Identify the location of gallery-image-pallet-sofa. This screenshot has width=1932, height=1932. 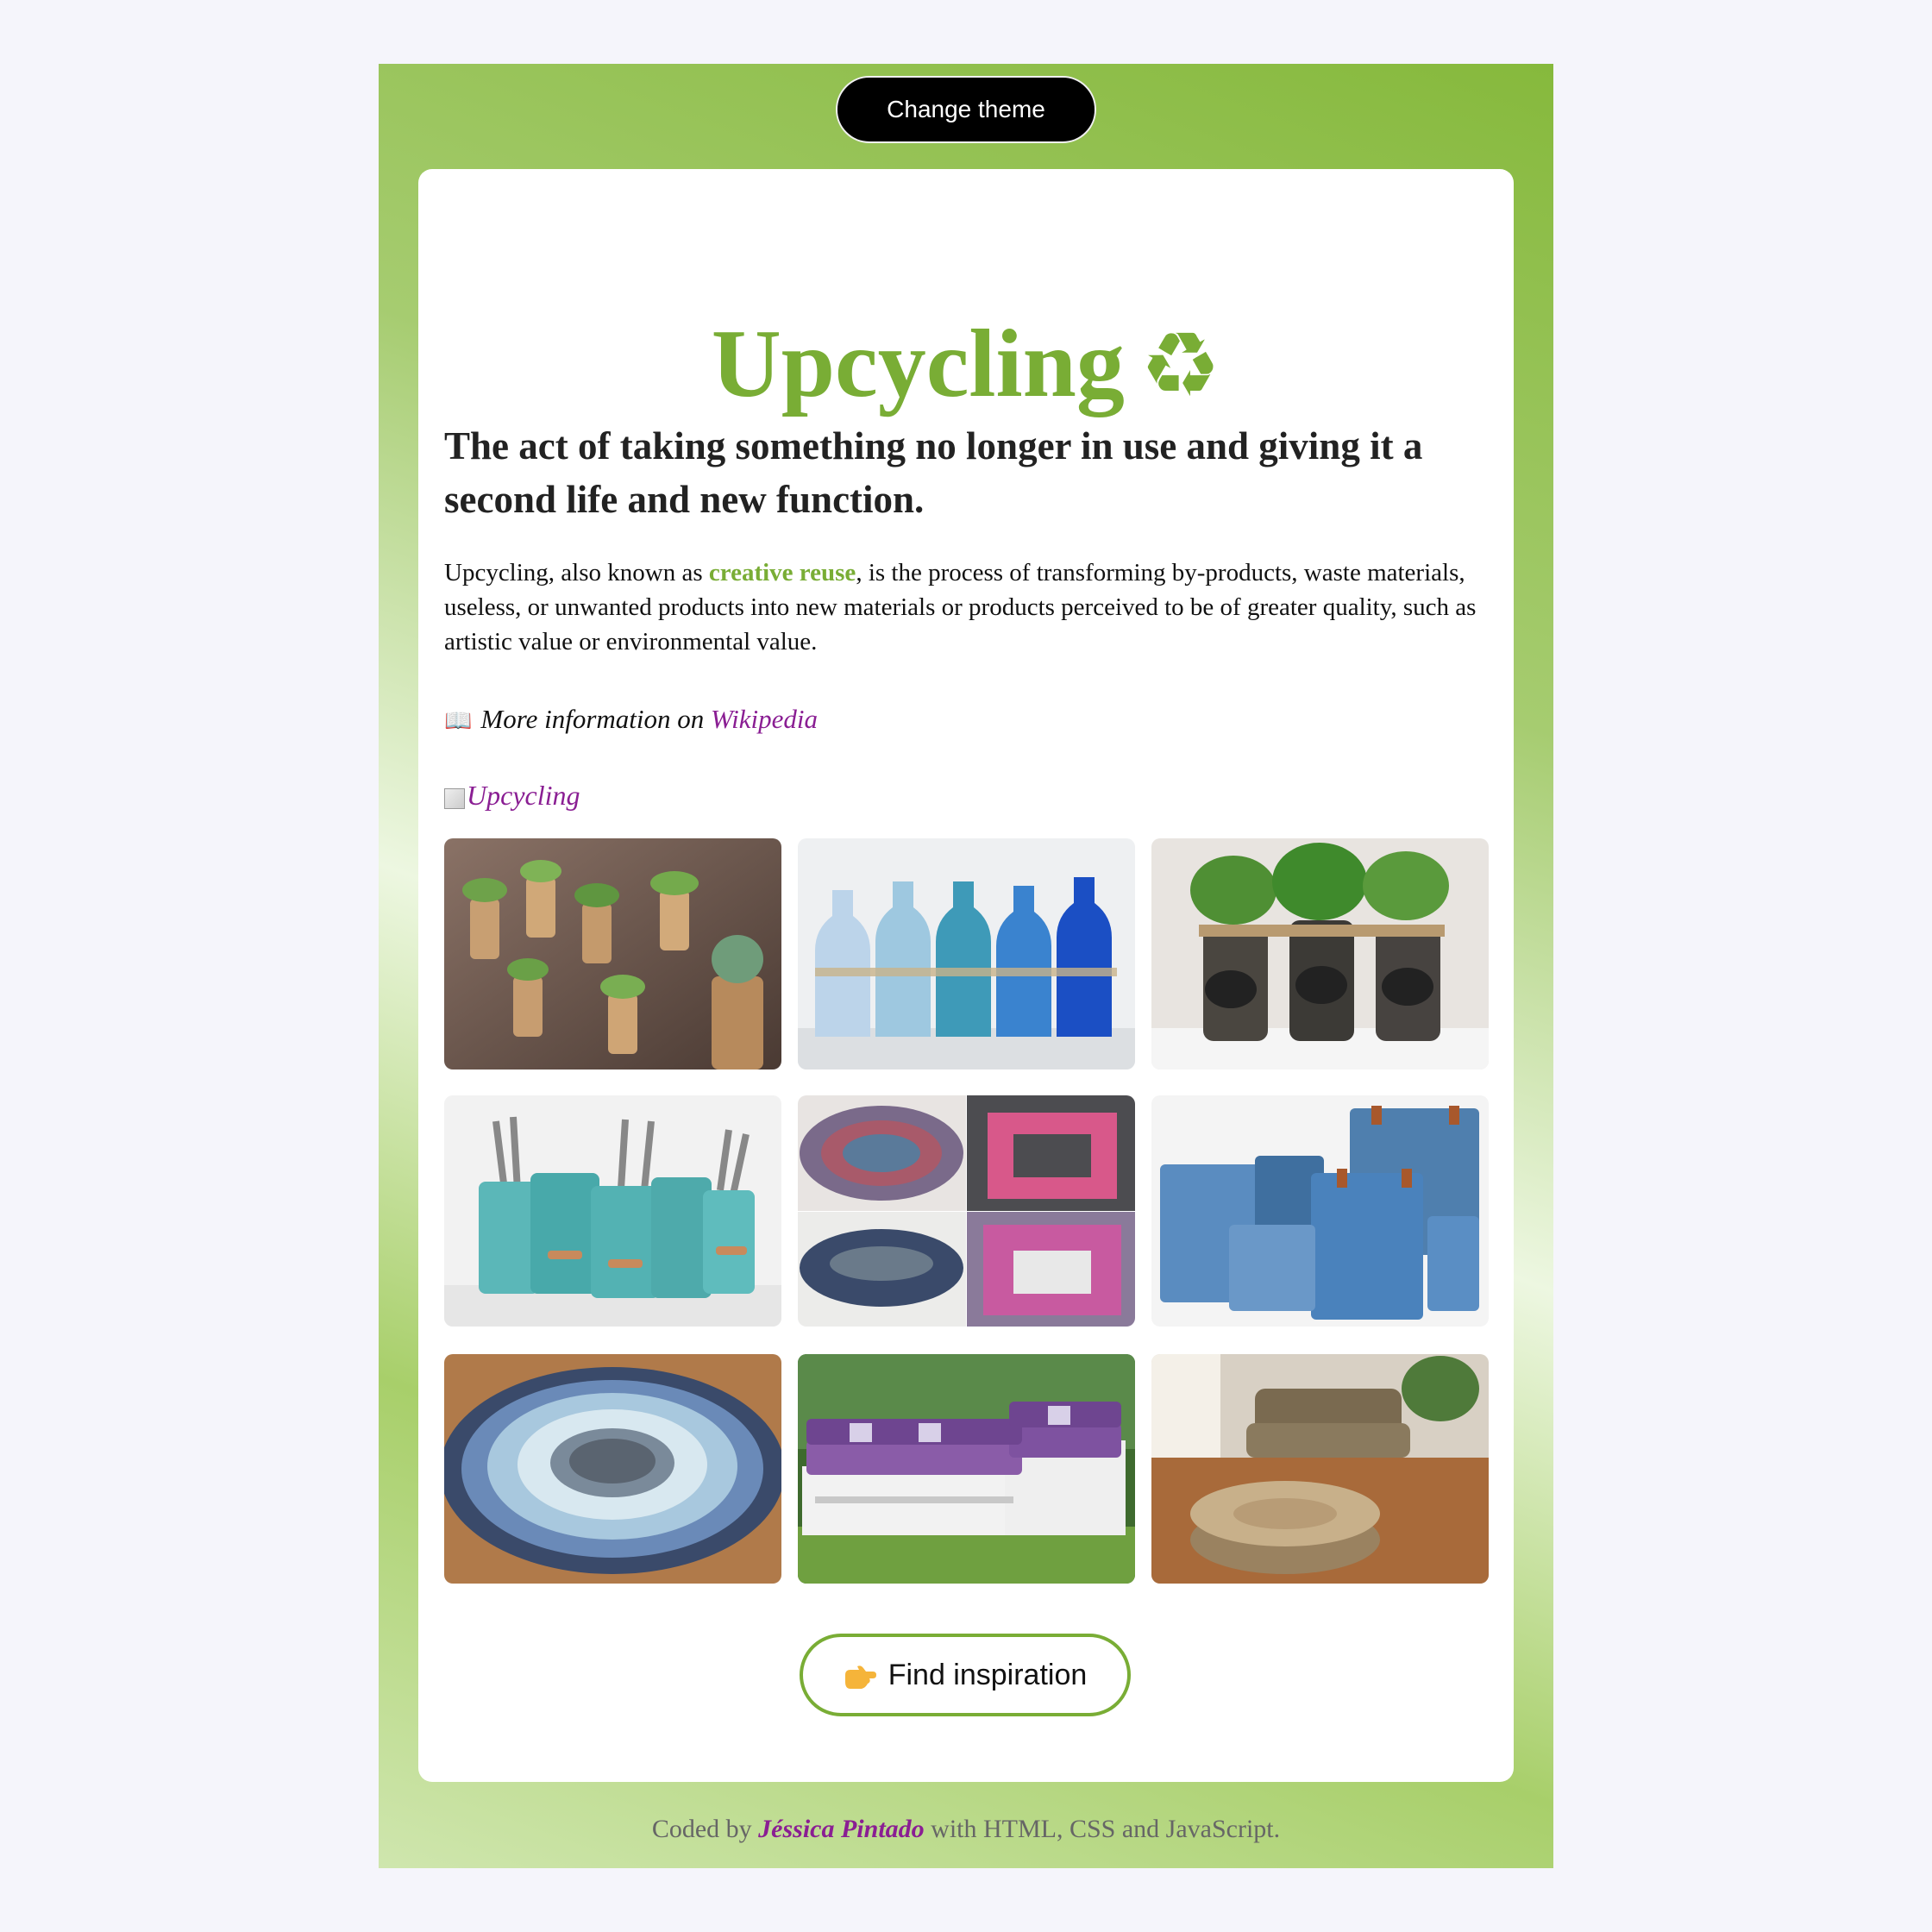
(966, 1469).